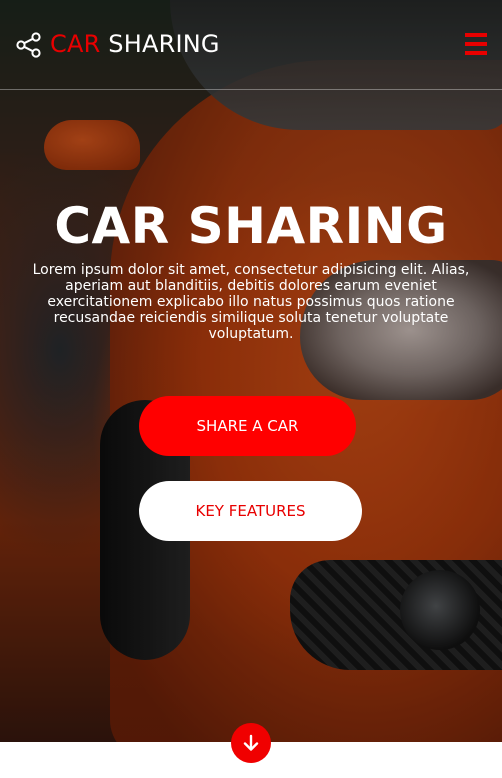 This screenshot has height=778, width=502. What do you see at coordinates (247, 426) in the screenshot?
I see `share-a-car-button: SHARE A CAR` at bounding box center [247, 426].